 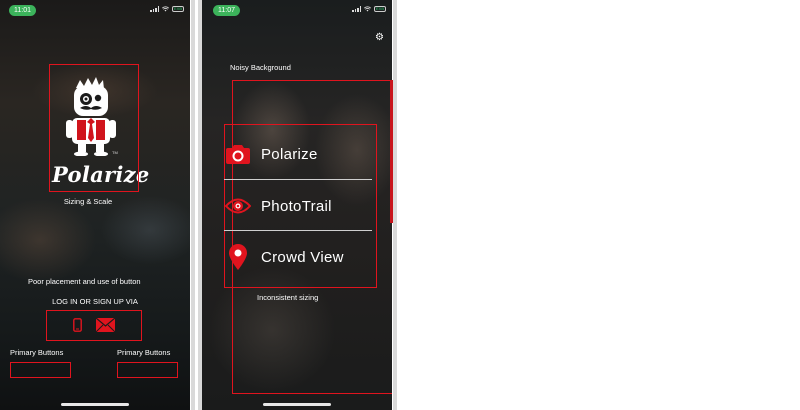 I want to click on annotation-box-logo, so click(x=94, y=128).